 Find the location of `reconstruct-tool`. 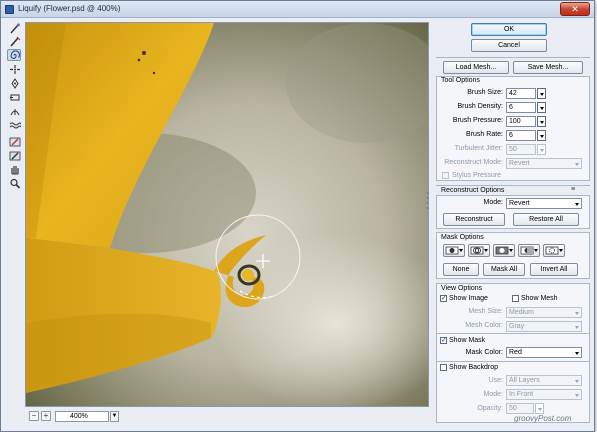

reconstruct-tool is located at coordinates (14, 41).